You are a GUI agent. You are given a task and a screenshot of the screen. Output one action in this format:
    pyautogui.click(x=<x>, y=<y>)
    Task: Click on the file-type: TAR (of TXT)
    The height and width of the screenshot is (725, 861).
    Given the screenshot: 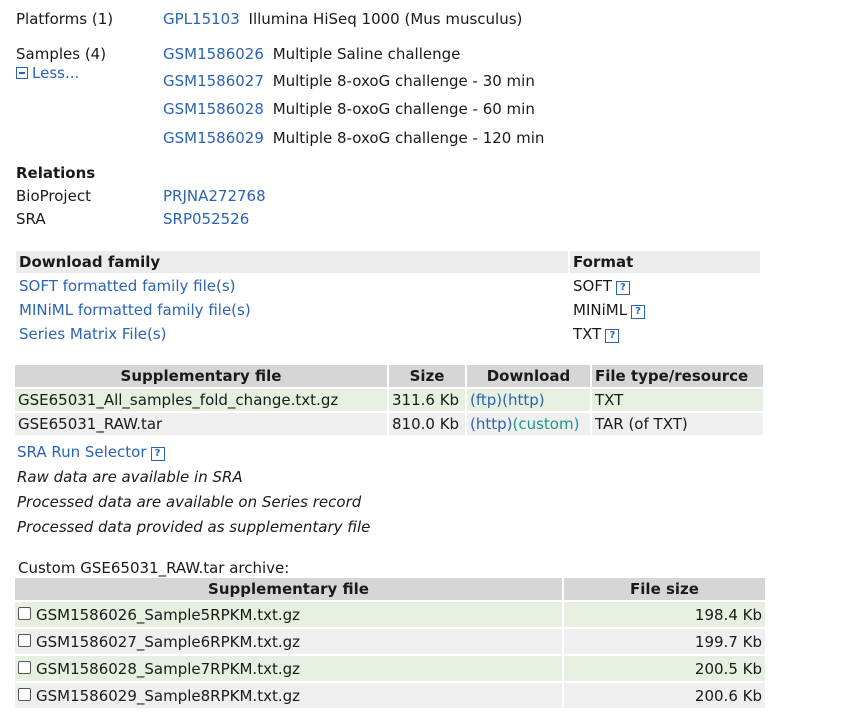 What is the action you would take?
    pyautogui.click(x=677, y=424)
    